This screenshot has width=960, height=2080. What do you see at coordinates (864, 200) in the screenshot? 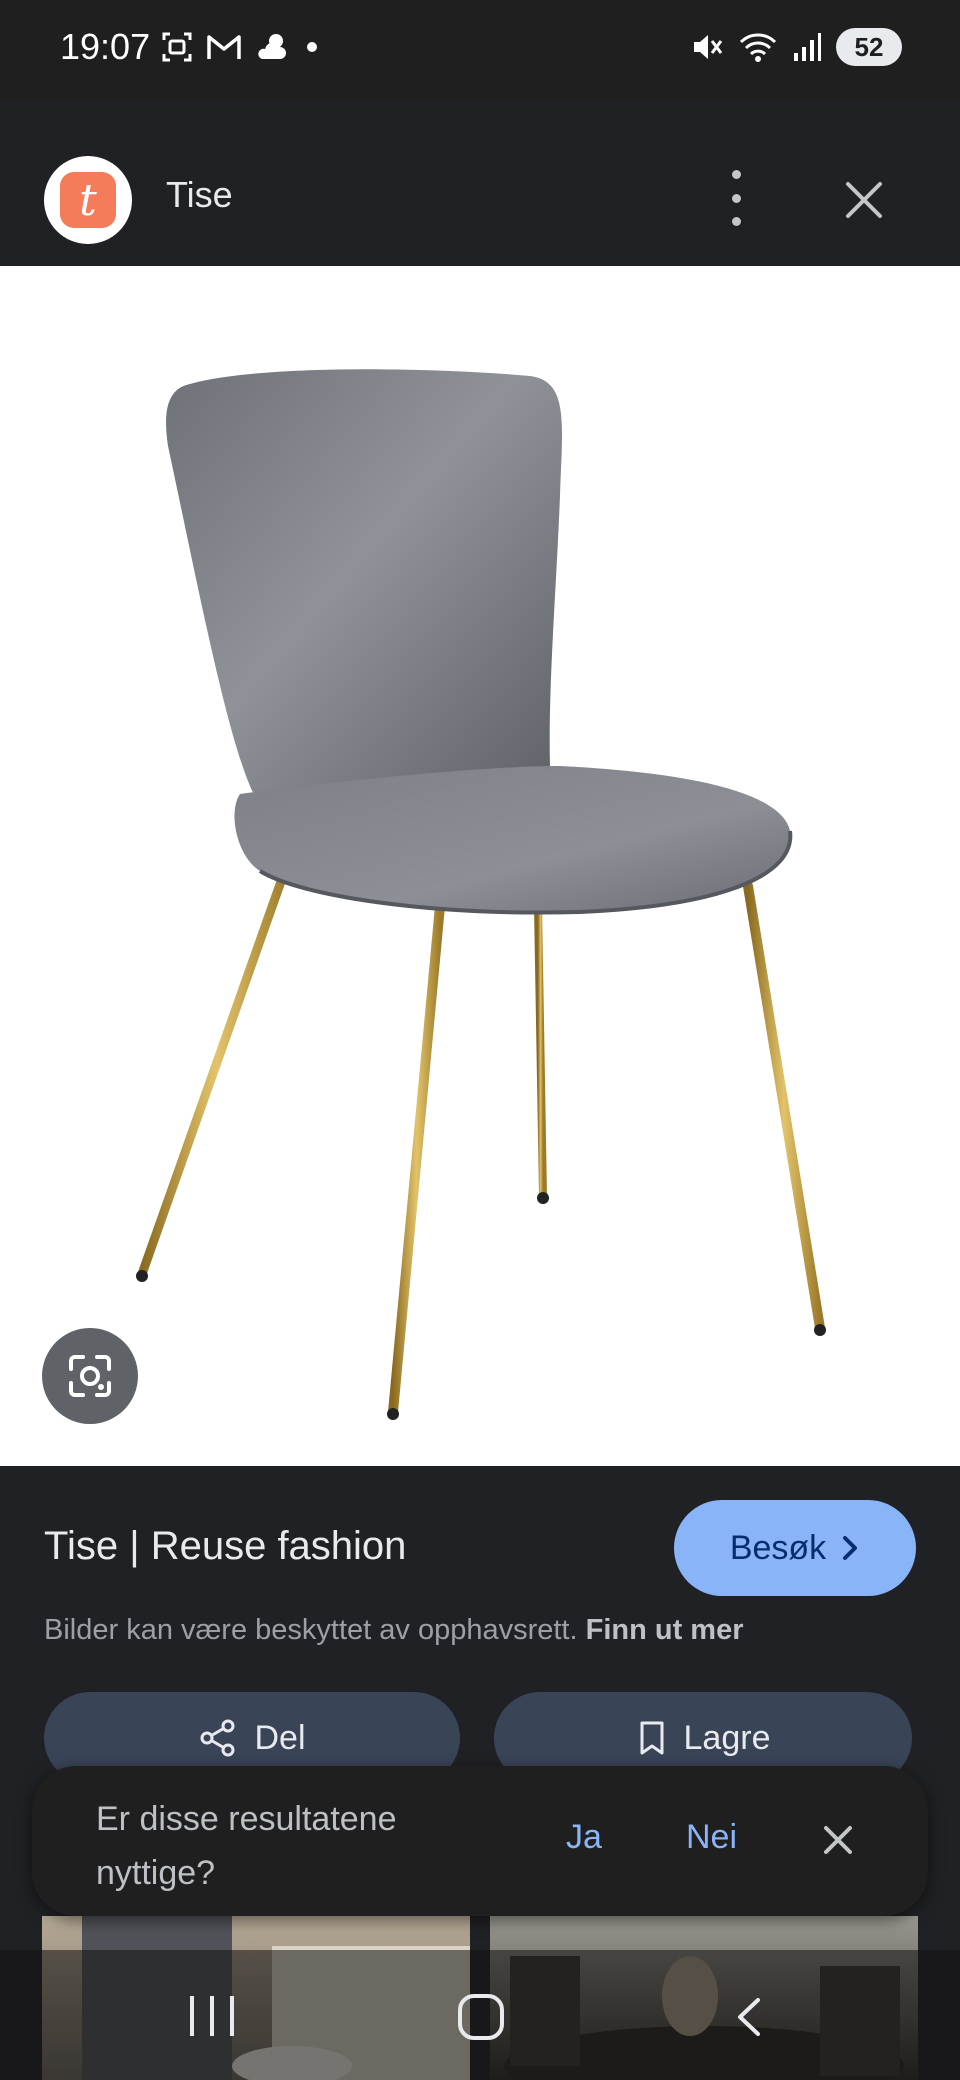
I see `close-icon` at bounding box center [864, 200].